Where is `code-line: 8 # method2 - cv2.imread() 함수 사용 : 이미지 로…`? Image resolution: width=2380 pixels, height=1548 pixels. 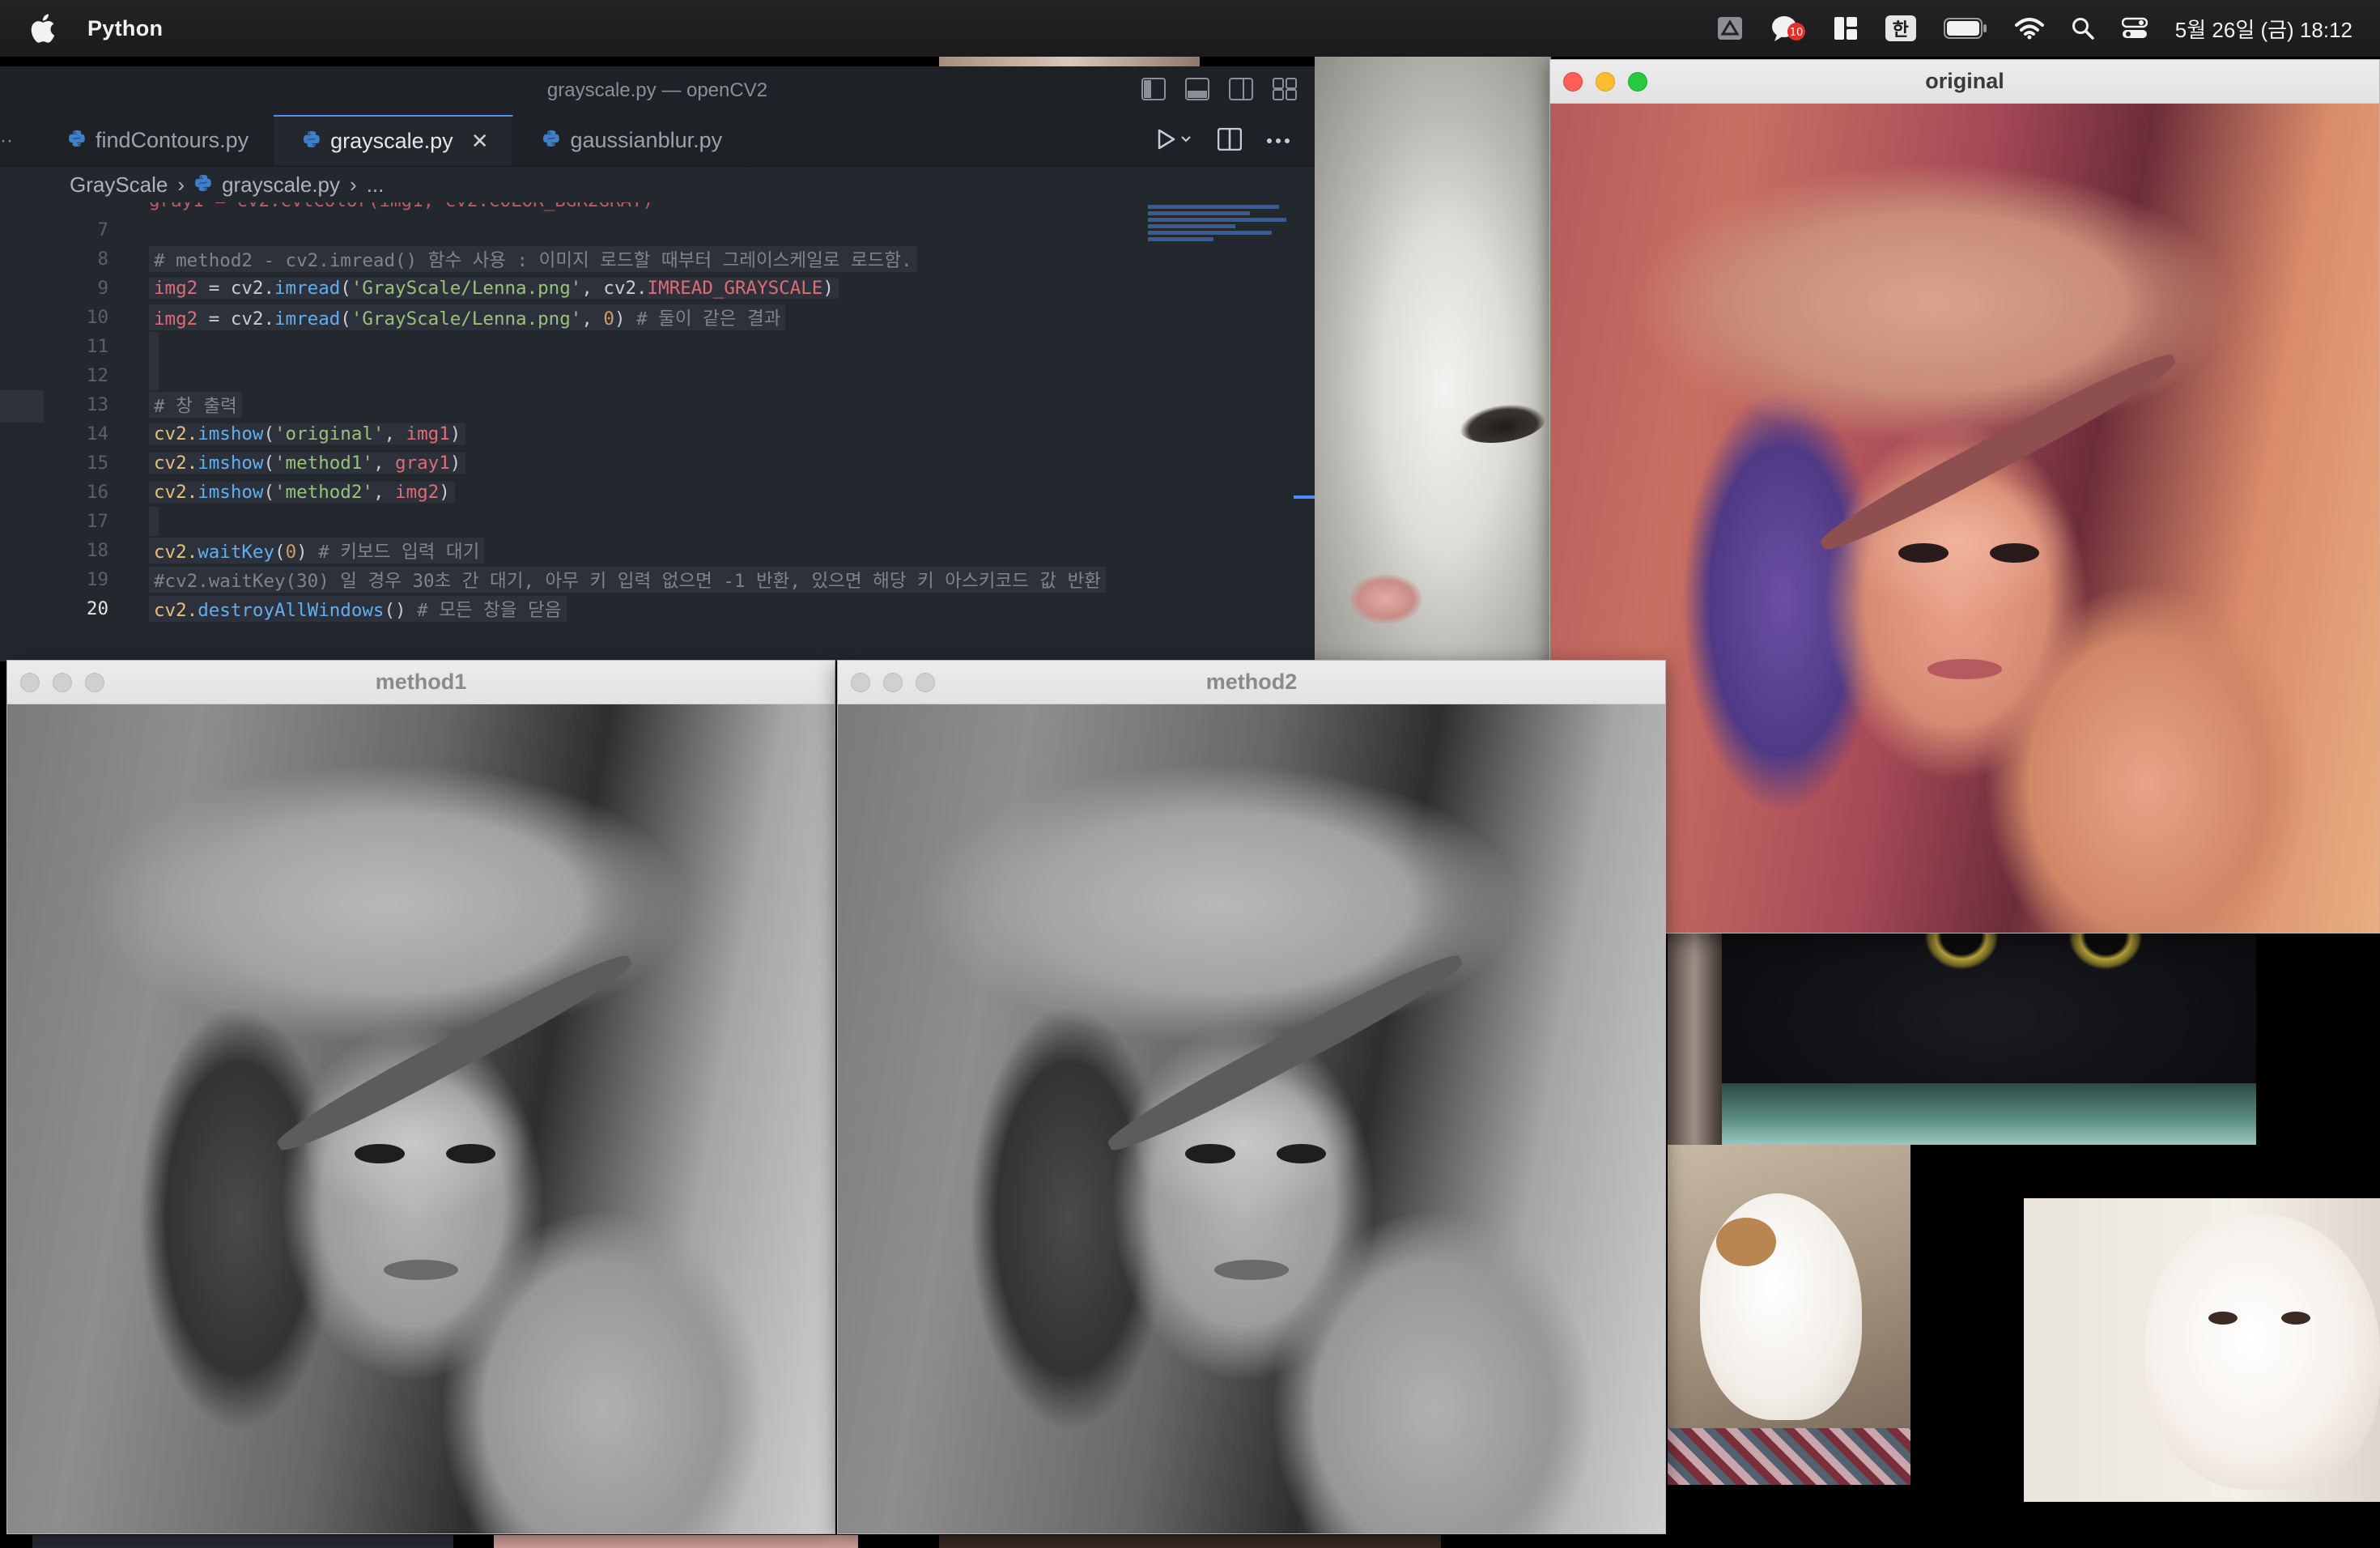
code-line: 8 # method2 - cv2.imread() 함수 사용 : 이미지 로… is located at coordinates (458, 259).